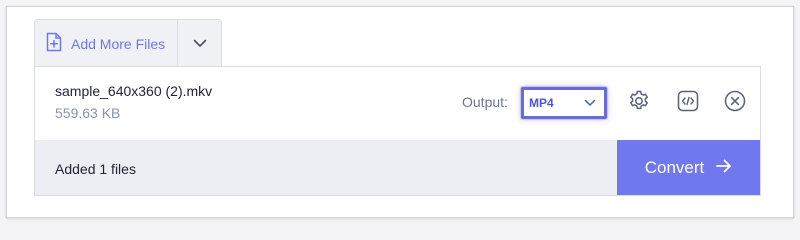 This screenshot has height=240, width=800. I want to click on embed-code-icon, so click(688, 103).